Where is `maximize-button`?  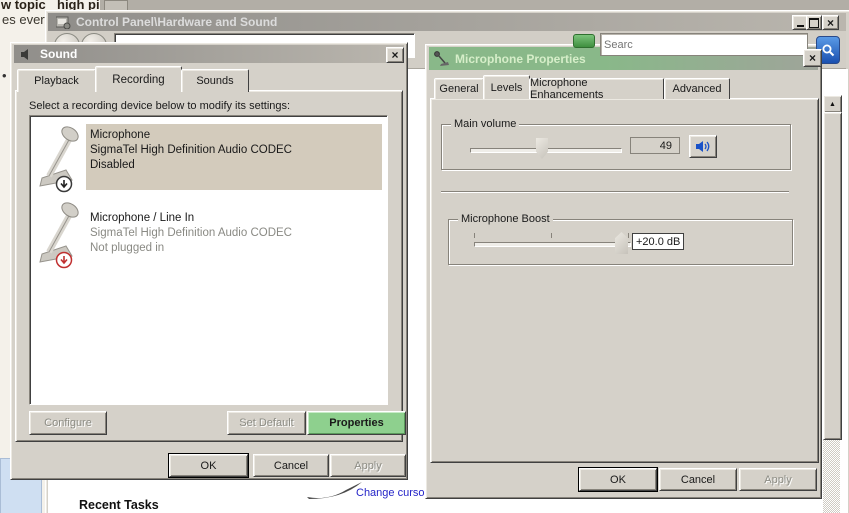
maximize-button is located at coordinates (814, 22).